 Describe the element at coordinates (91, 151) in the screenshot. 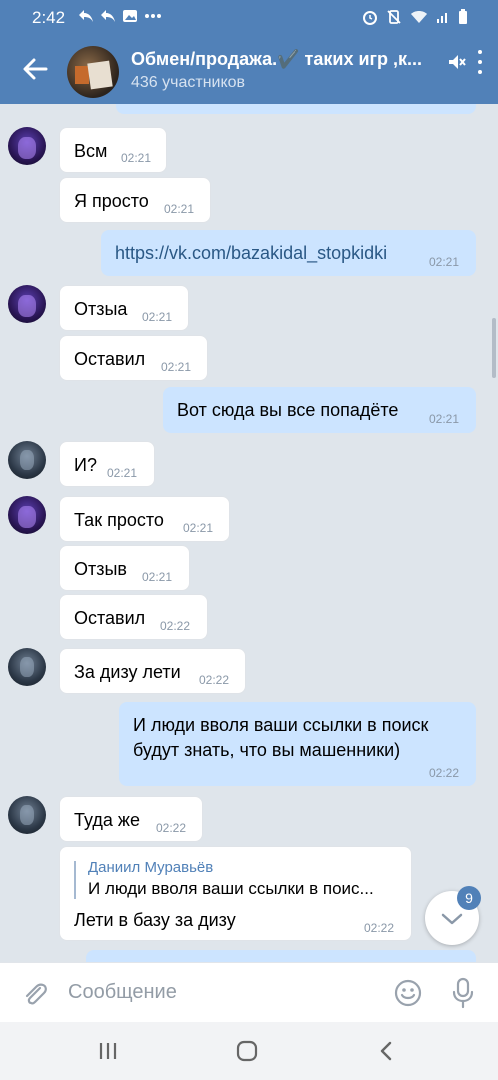

I see `message-text: Всм` at that location.